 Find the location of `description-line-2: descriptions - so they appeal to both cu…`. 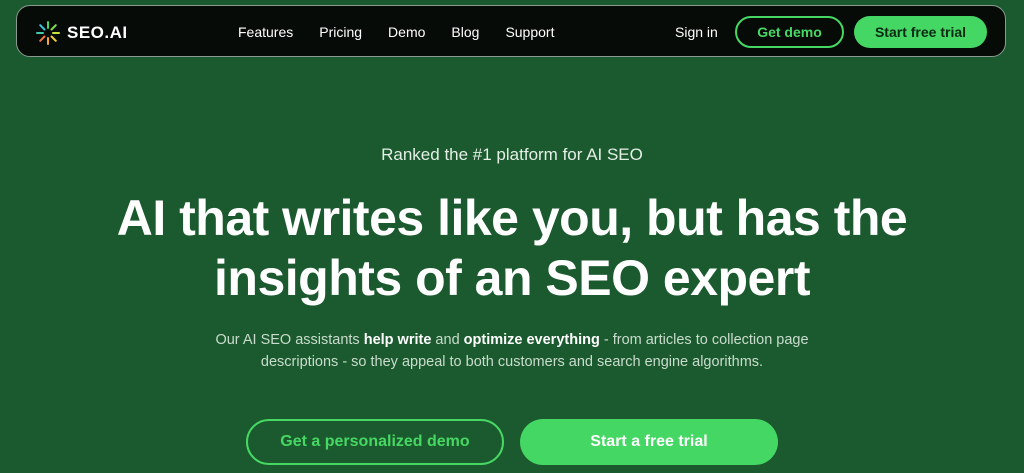

description-line-2: descriptions - so they appeal to both cu… is located at coordinates (512, 362).